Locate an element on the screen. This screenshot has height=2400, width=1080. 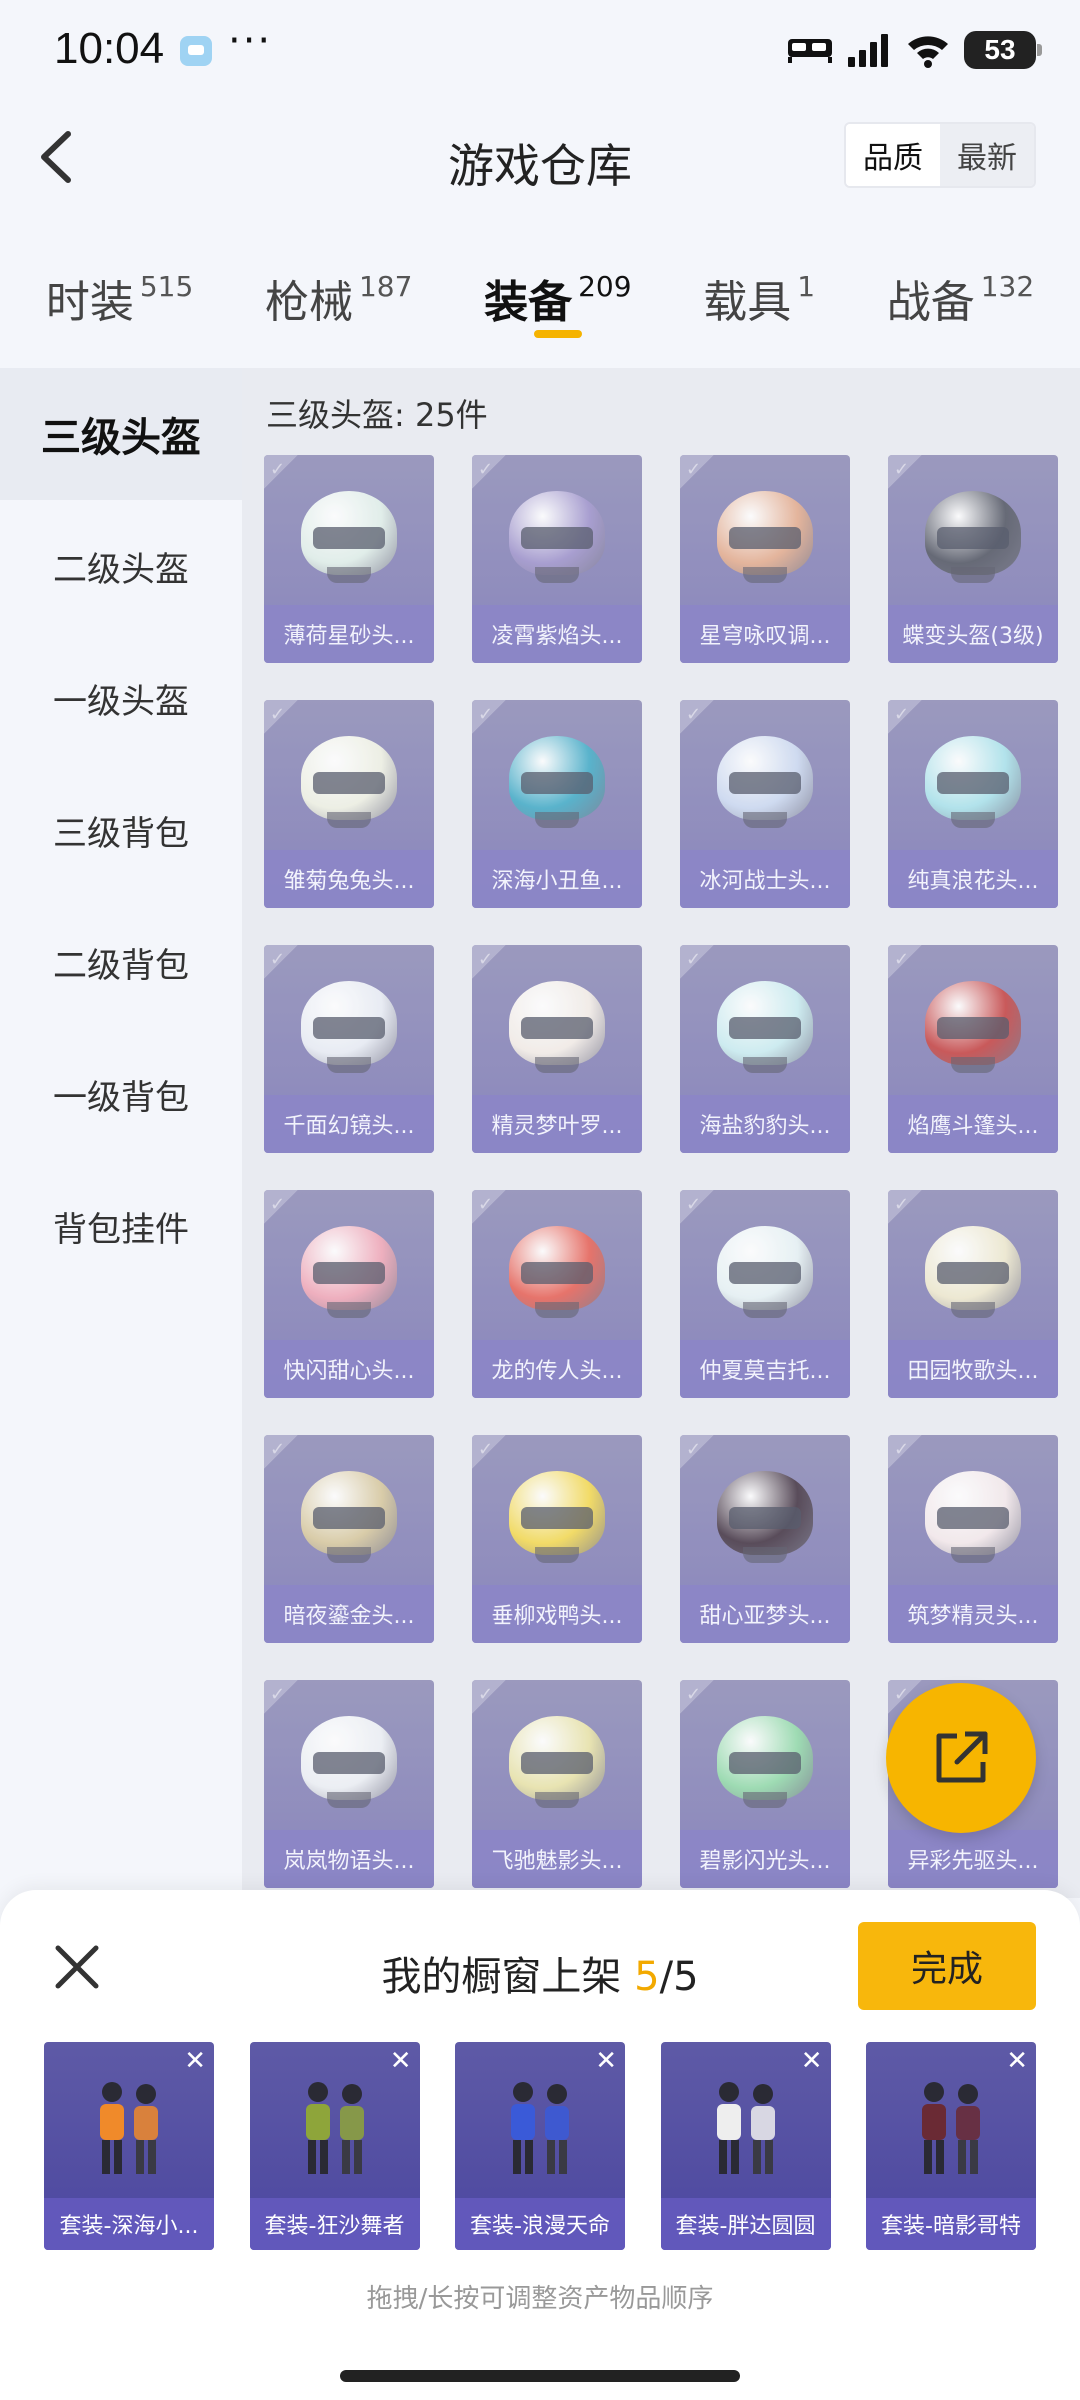
showcase-title-text: 我的橱窗上架 is located at coordinates (501, 1977).